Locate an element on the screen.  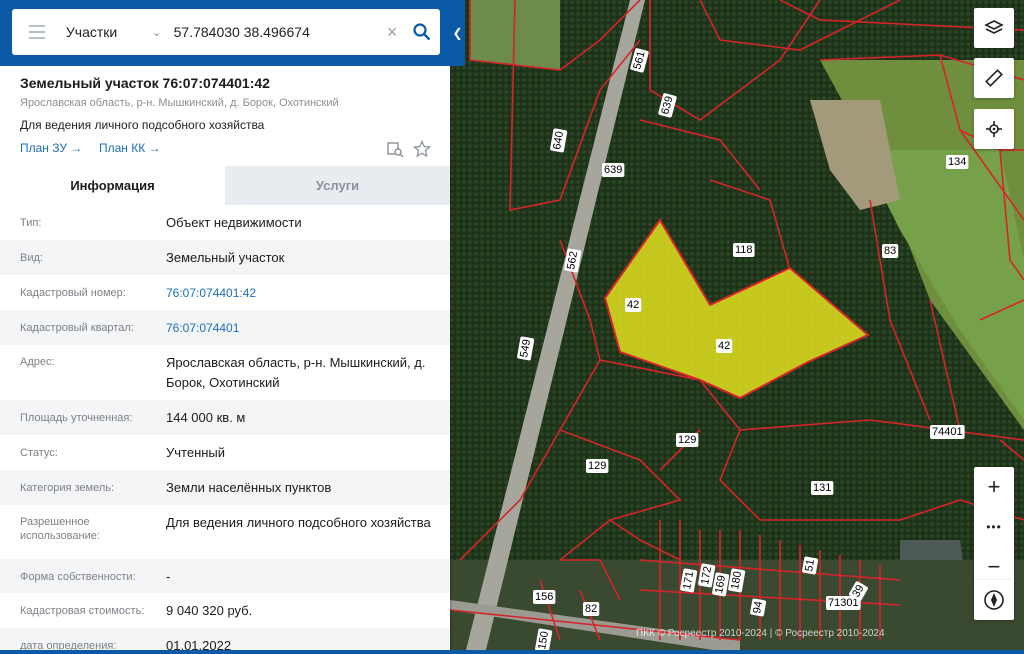
info-key: Статус: is located at coordinates (39, 453).